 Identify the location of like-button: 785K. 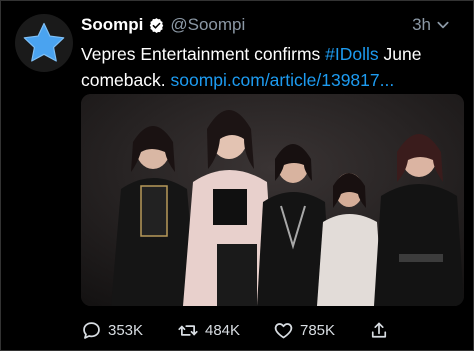
(321, 330).